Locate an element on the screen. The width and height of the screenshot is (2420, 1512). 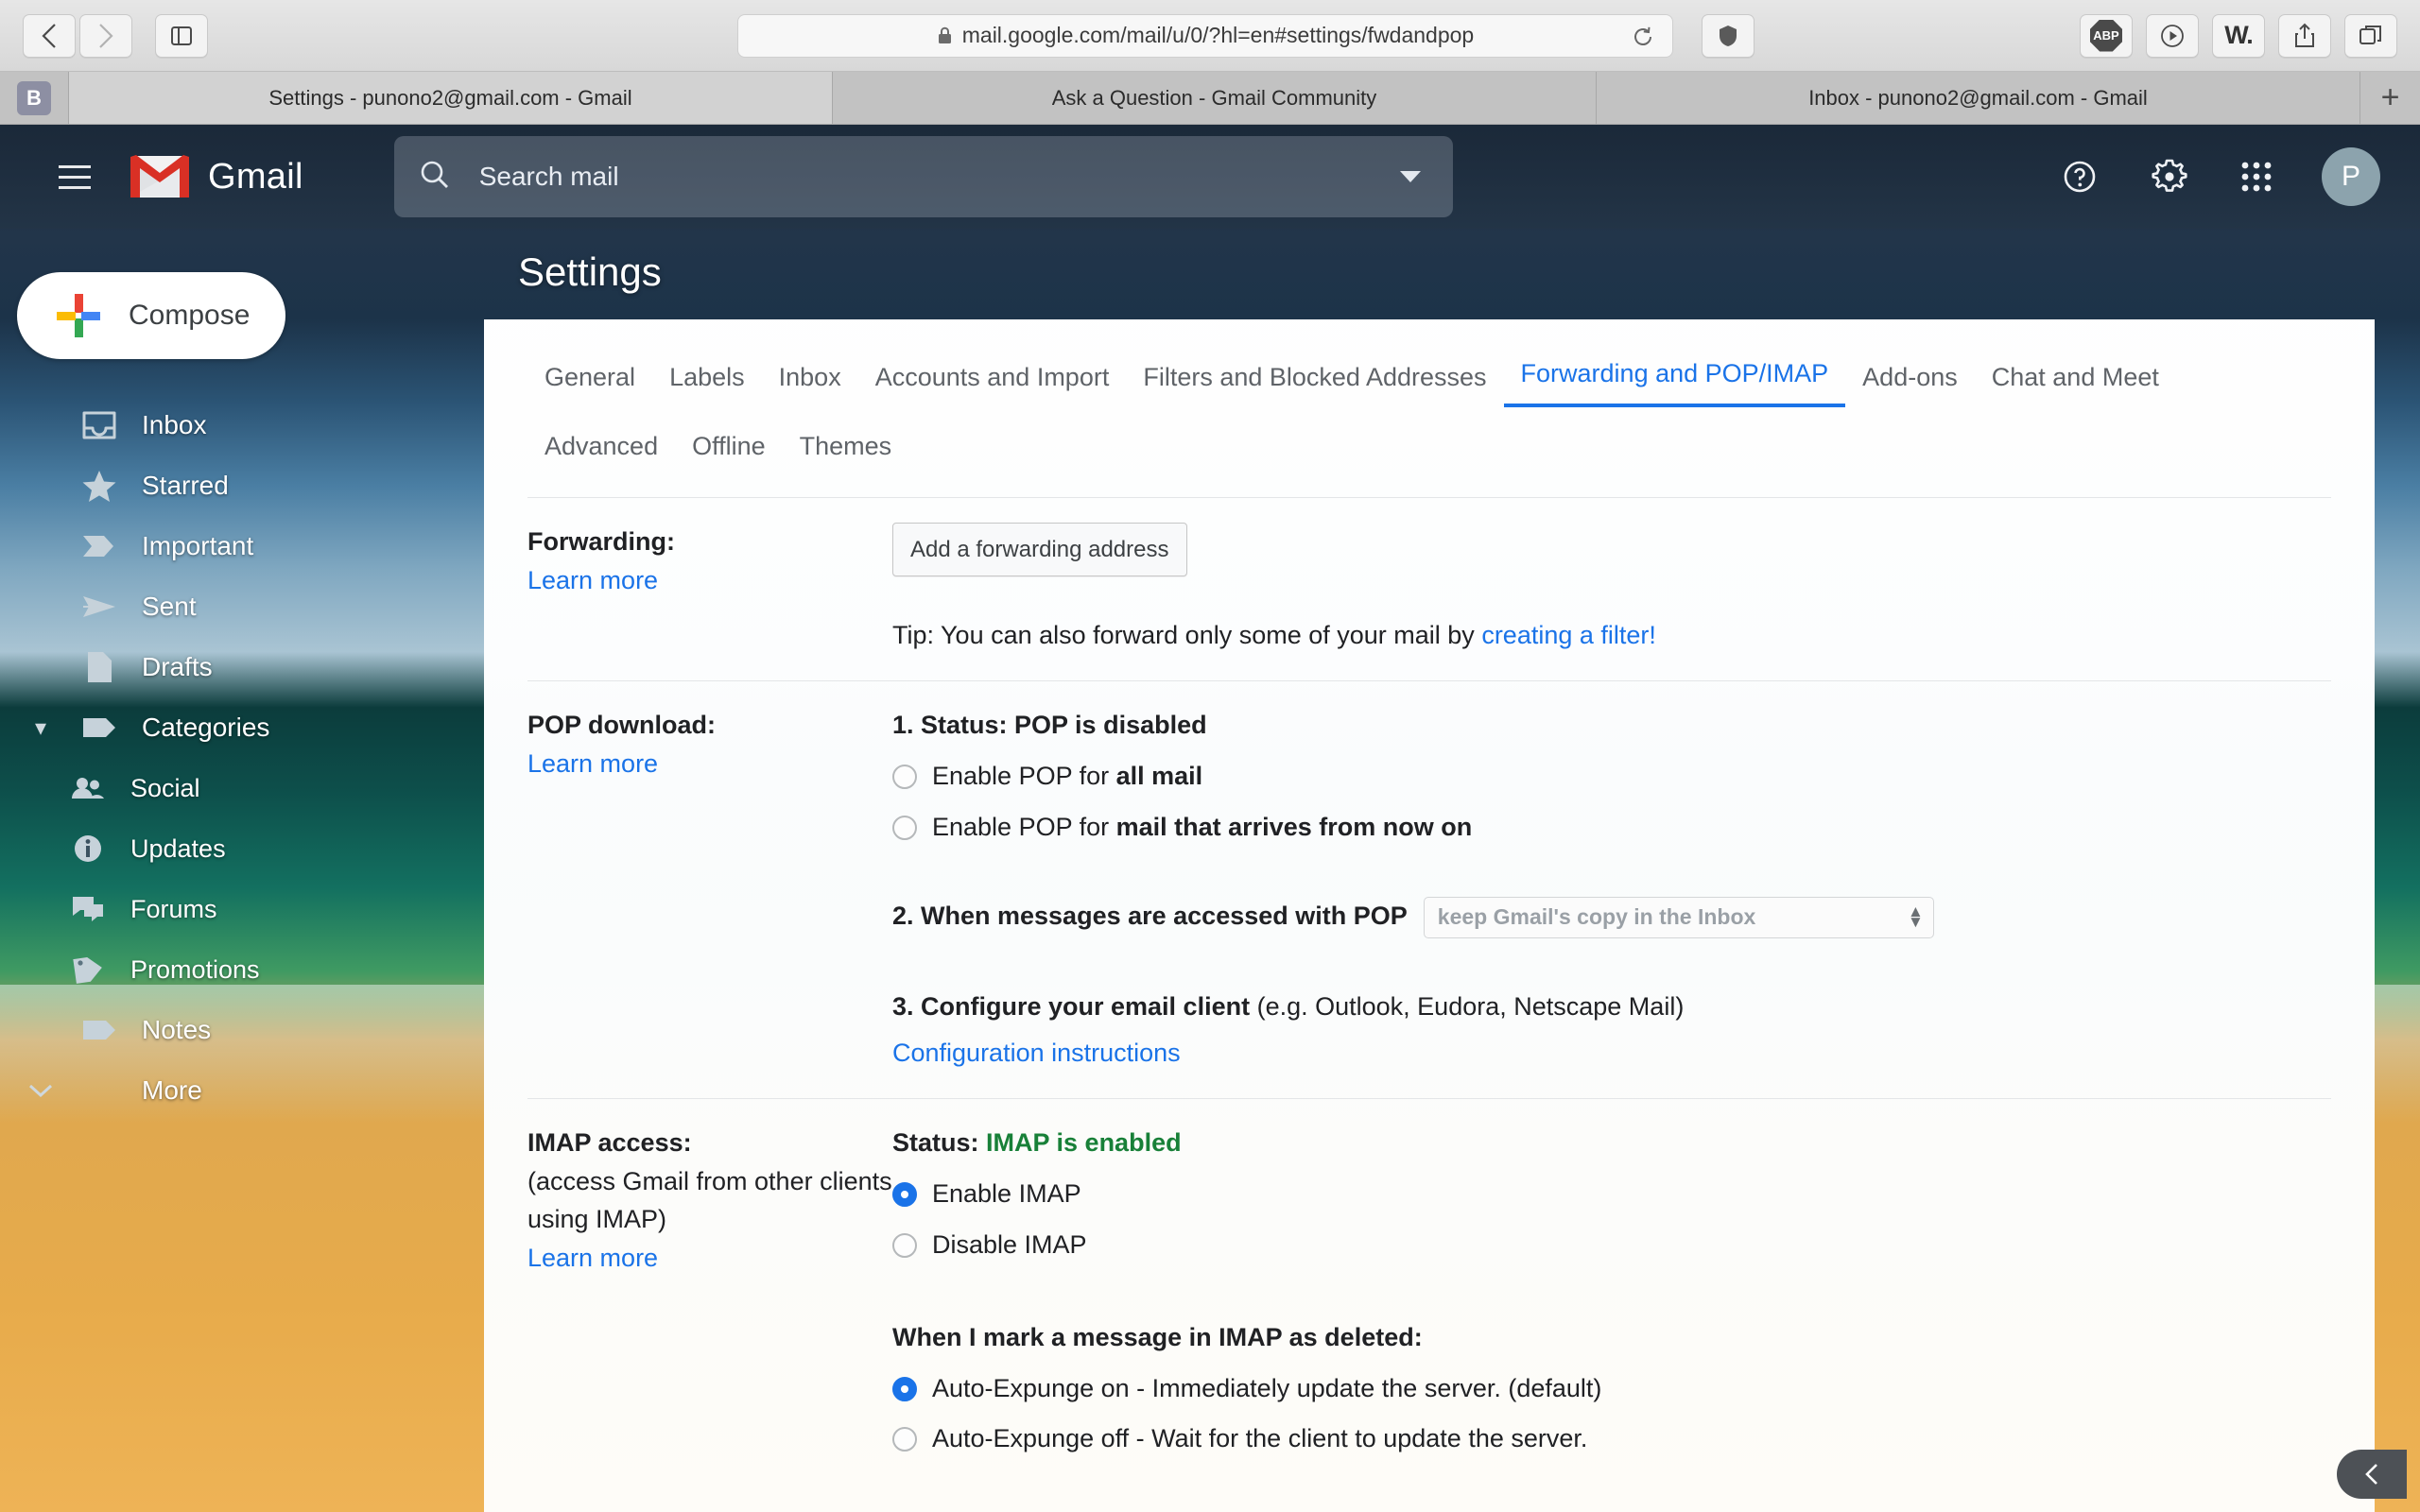
media-play-button is located at coordinates (2173, 35).